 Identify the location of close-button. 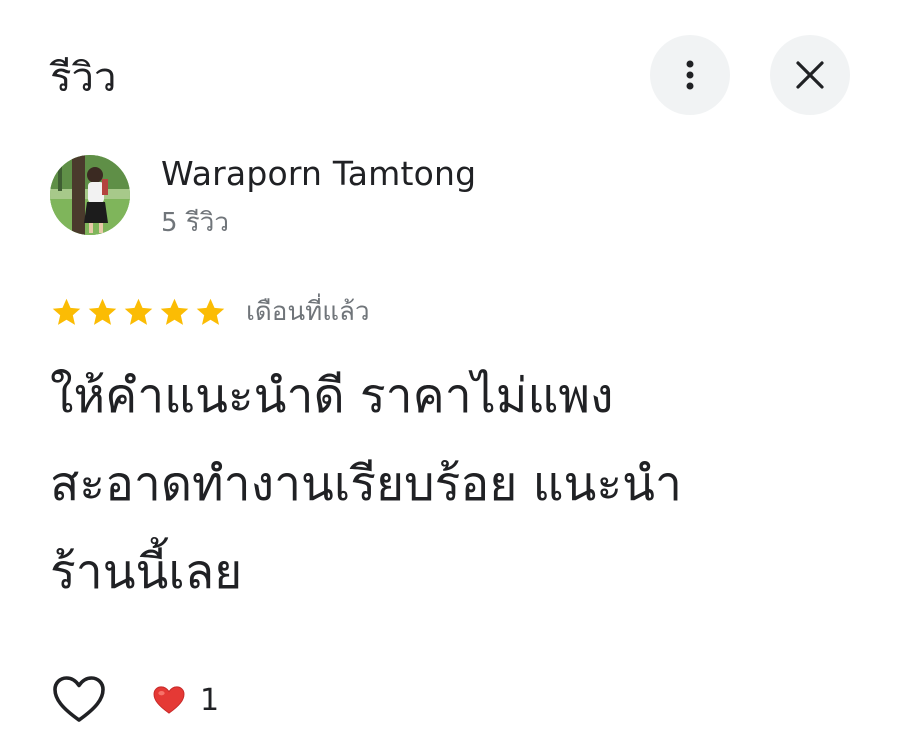
(810, 75).